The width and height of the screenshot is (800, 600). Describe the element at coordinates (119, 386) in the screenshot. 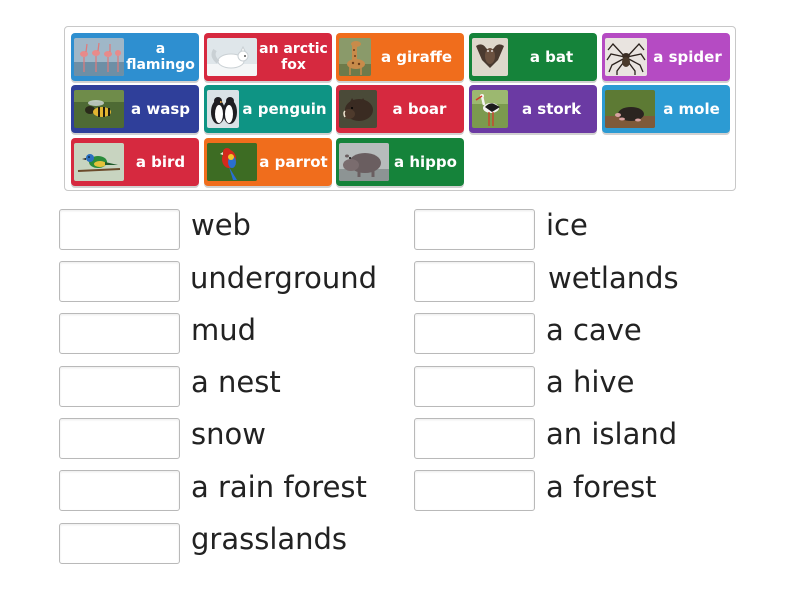

I see `drop-box-a-nest` at that location.